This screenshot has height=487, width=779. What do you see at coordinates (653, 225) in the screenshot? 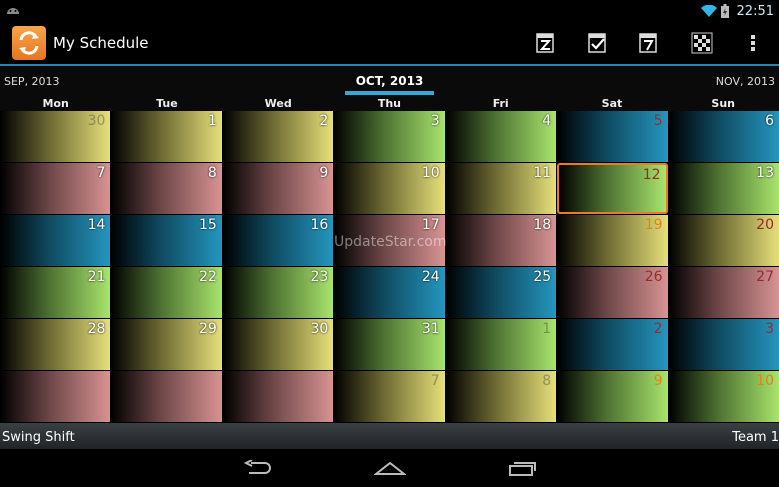
I see `day-number: 19` at bounding box center [653, 225].